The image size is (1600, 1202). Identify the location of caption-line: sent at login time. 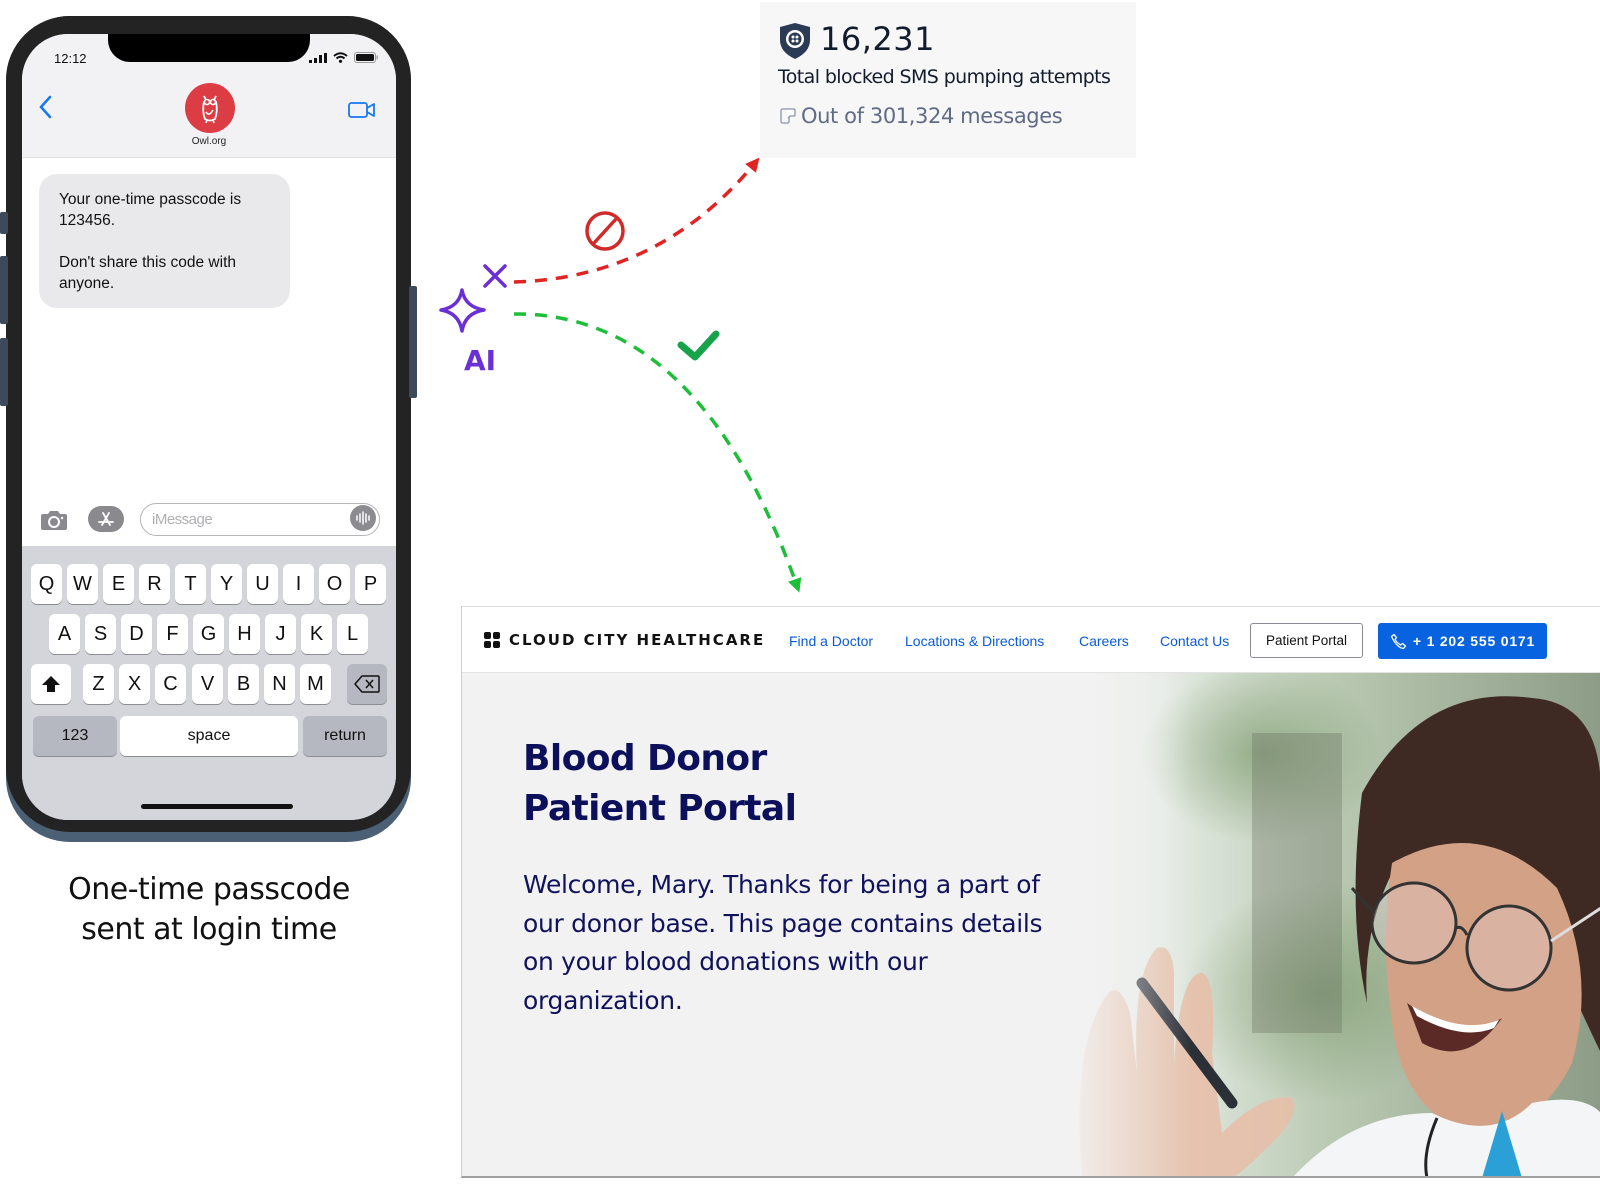
(209, 929).